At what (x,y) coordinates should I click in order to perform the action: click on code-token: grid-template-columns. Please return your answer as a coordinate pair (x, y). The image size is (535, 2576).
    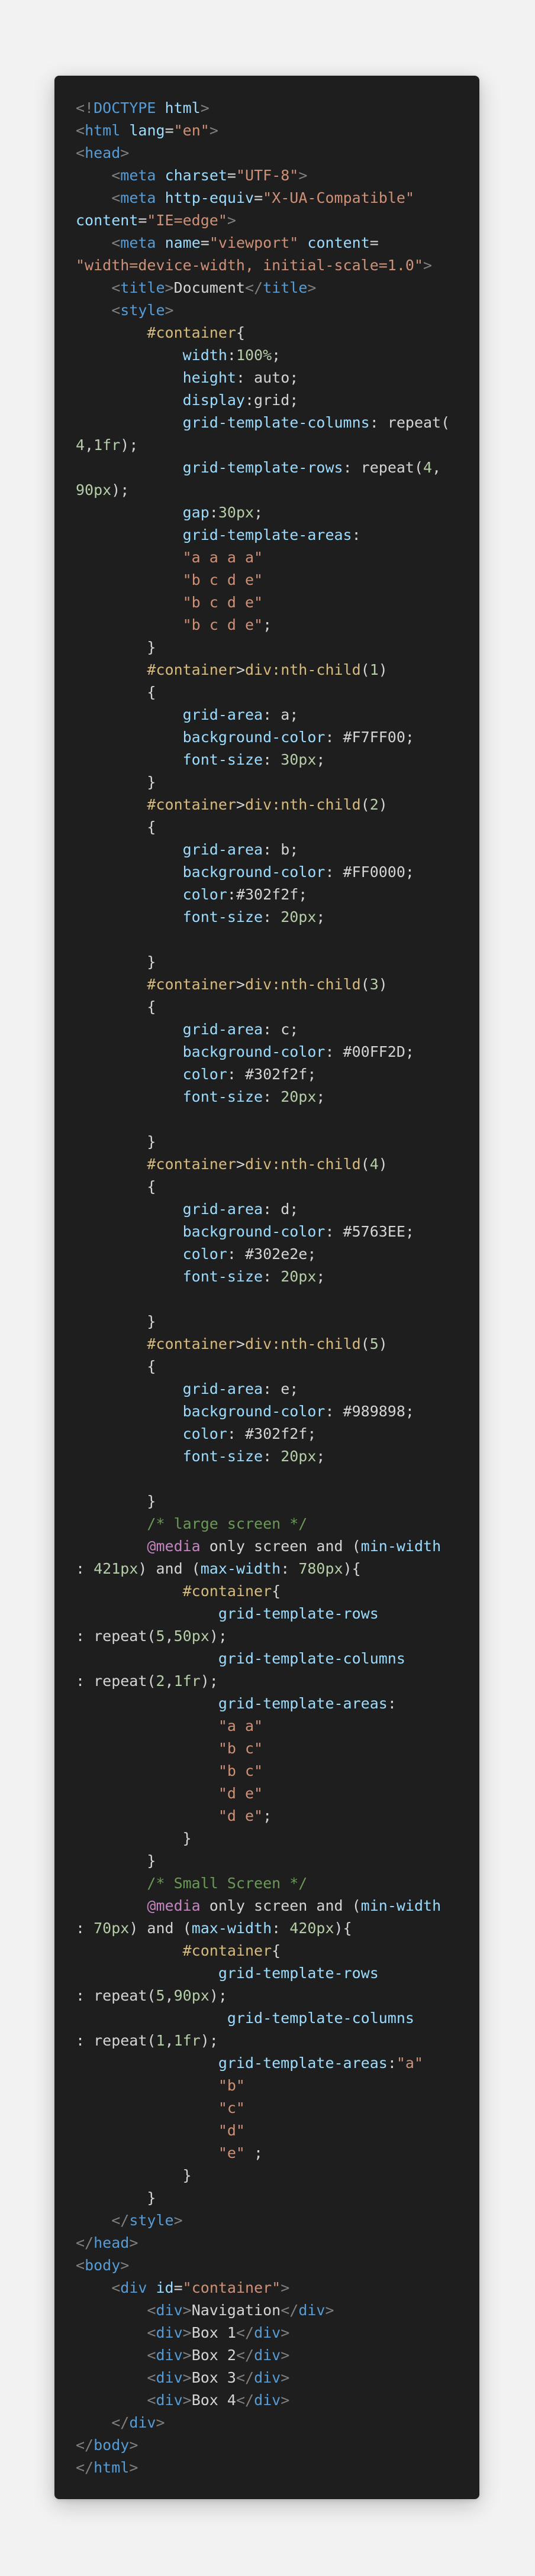
    Looking at the image, I should click on (311, 1659).